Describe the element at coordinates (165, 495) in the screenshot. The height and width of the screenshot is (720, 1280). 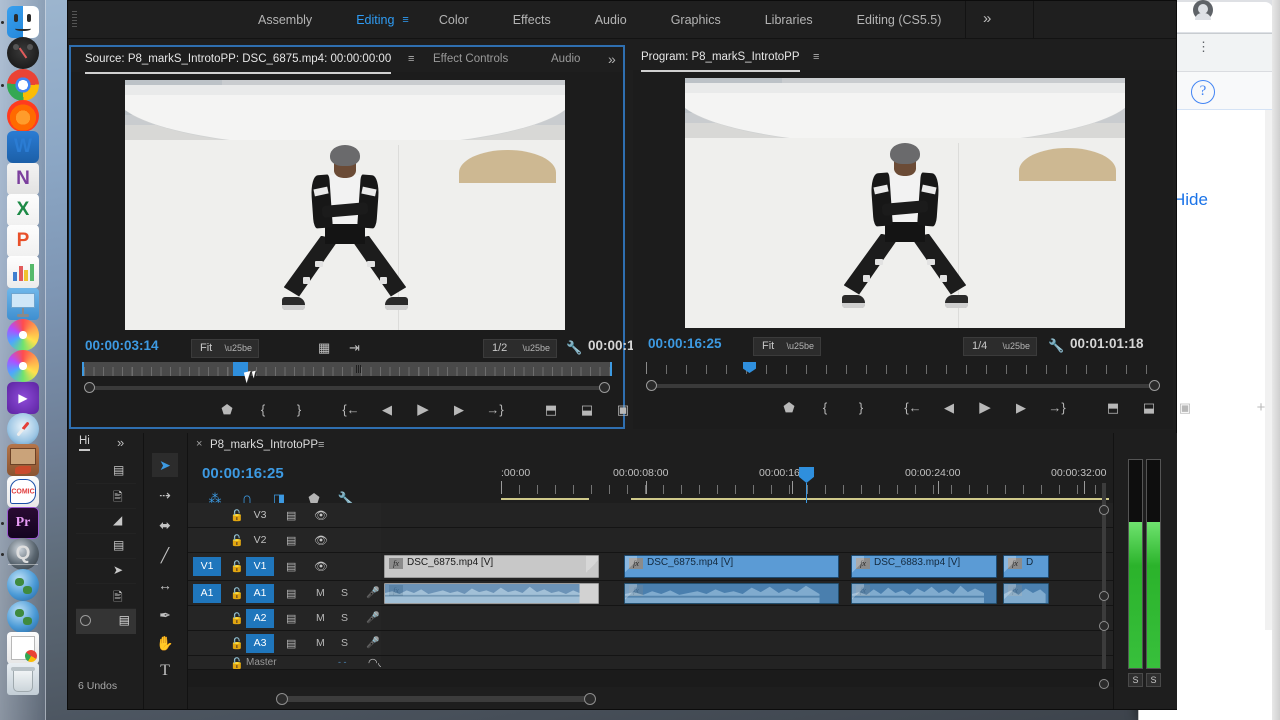
I see `track-select-forward-tool: ⇢` at that location.